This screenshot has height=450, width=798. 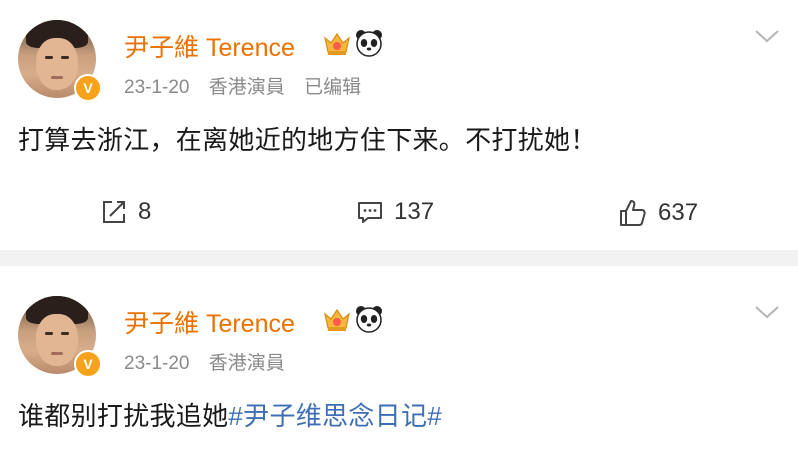 I want to click on post-meta: 23-1-20 香港演員 已编辑, so click(x=249, y=85).